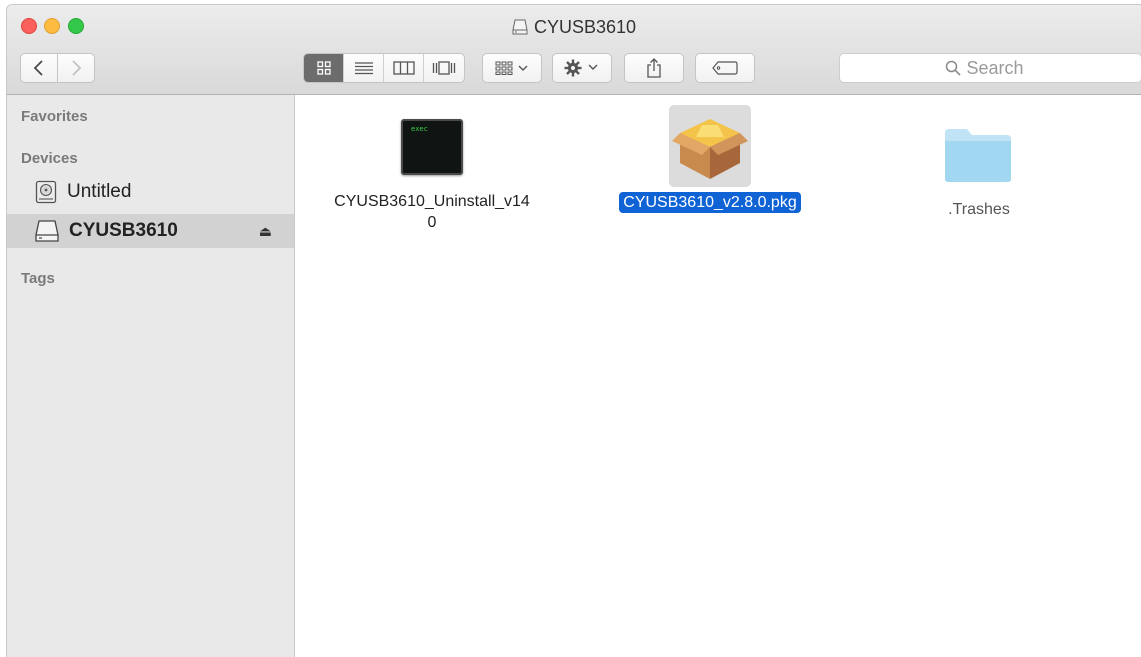 This screenshot has width=1141, height=657. Describe the element at coordinates (953, 68) in the screenshot. I see `search-icon` at that location.